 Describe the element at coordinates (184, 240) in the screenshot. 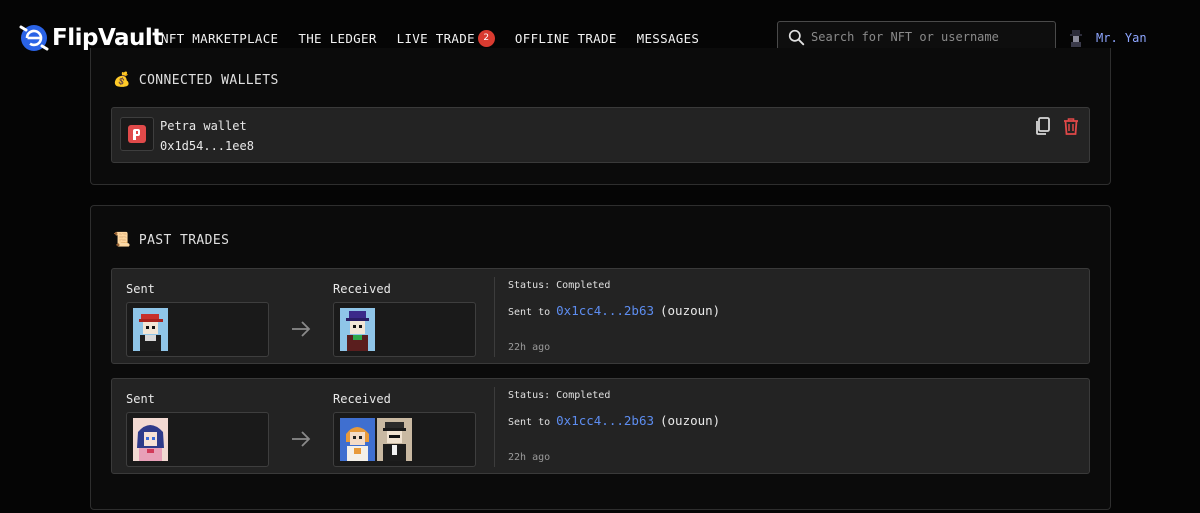

I see `past-trades-title: PAST TRADES` at that location.